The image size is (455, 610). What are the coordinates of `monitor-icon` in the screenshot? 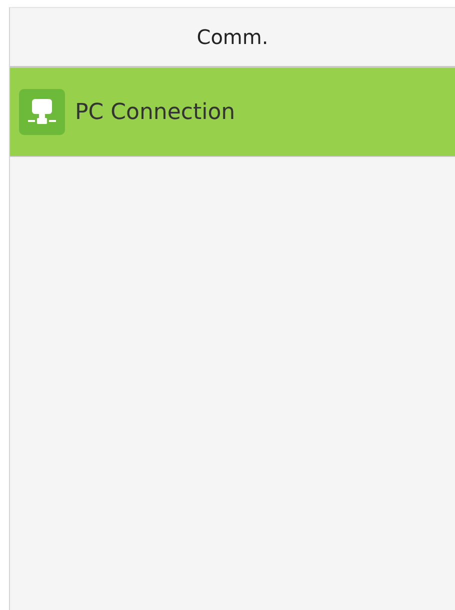 It's located at (42, 112).